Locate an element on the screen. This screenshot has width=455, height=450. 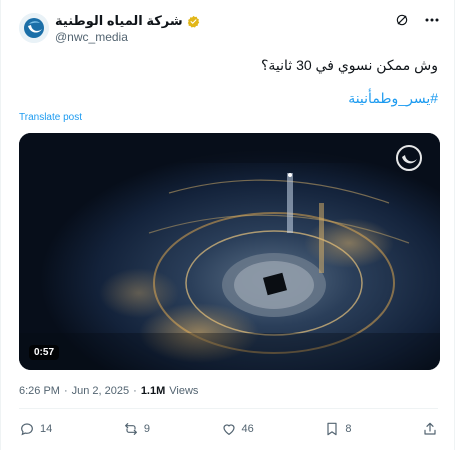
hashtag-link: #يسر_وطمأنينة is located at coordinates (393, 98).